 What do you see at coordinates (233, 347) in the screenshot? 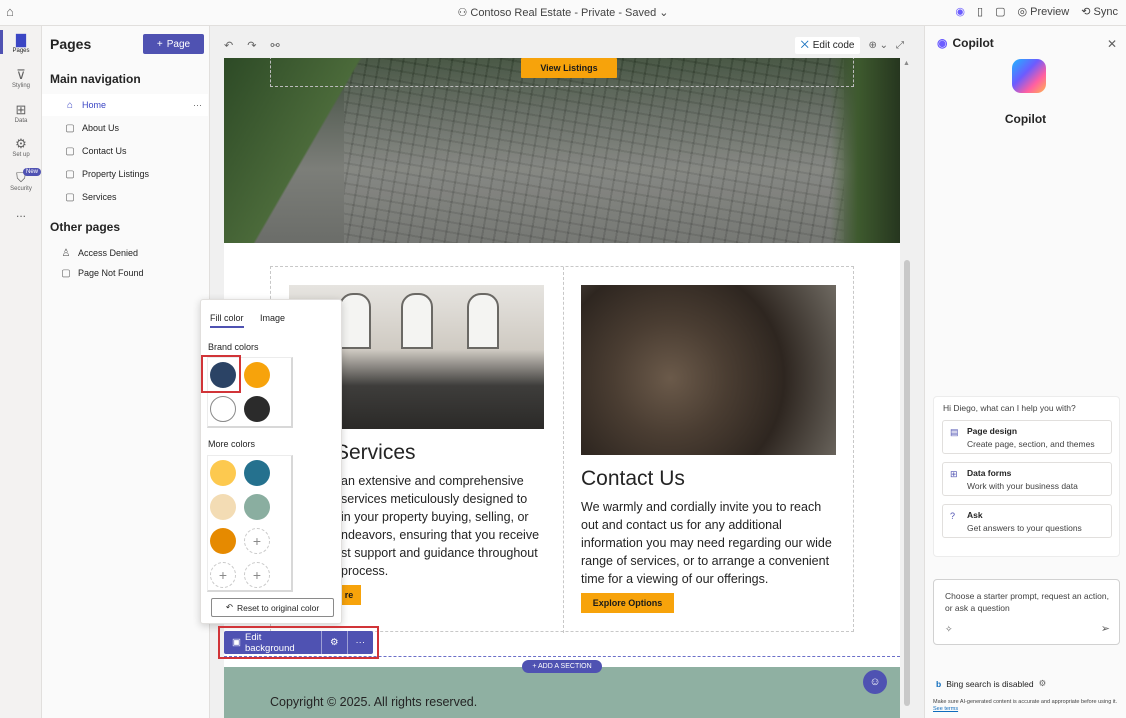
I see `brand-colors-label: Brand colors` at bounding box center [233, 347].